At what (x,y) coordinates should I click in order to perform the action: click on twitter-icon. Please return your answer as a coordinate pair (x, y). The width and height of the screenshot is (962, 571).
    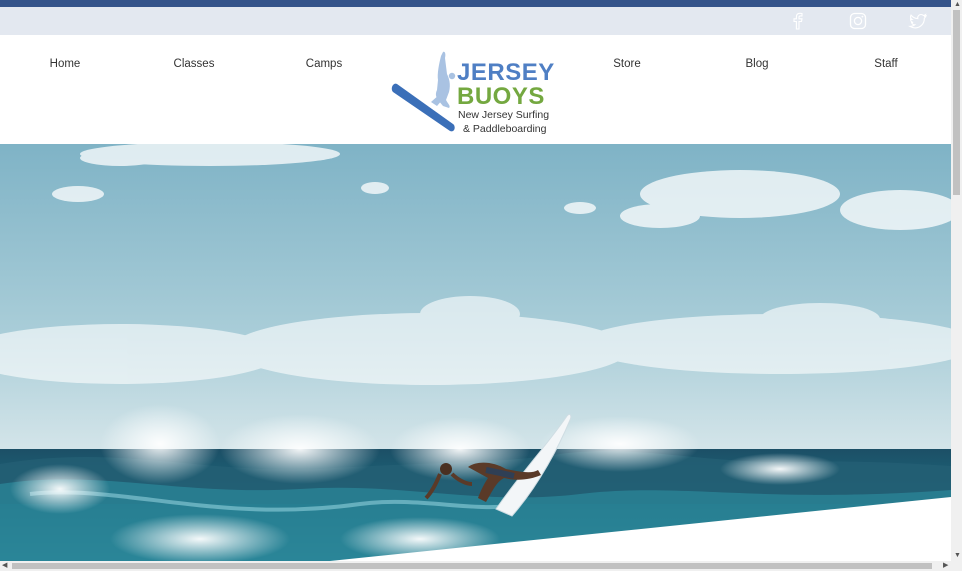
    Looking at the image, I should click on (918, 21).